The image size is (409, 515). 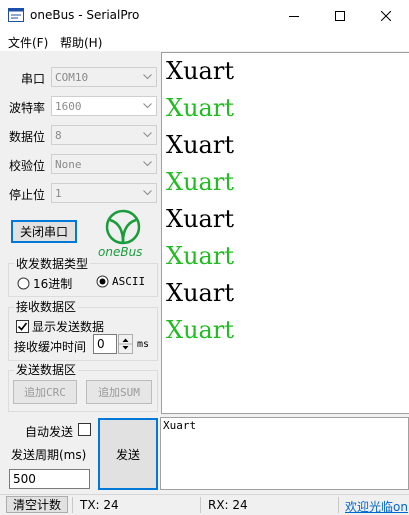 What do you see at coordinates (52, 263) in the screenshot?
I see `data-type-title: 收发数据类型` at bounding box center [52, 263].